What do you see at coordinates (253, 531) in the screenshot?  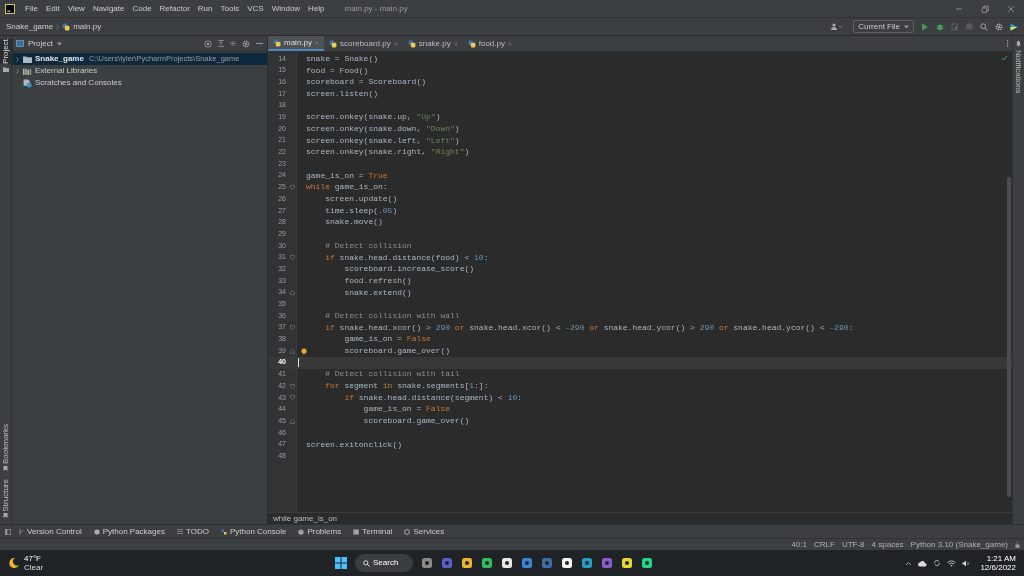 I see `tool-window-button: Python Console` at bounding box center [253, 531].